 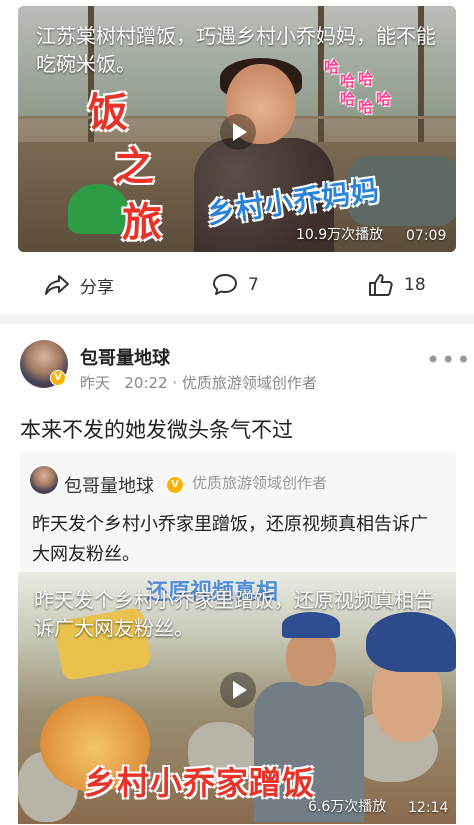 What do you see at coordinates (237, 319) in the screenshot?
I see `post-divider` at bounding box center [237, 319].